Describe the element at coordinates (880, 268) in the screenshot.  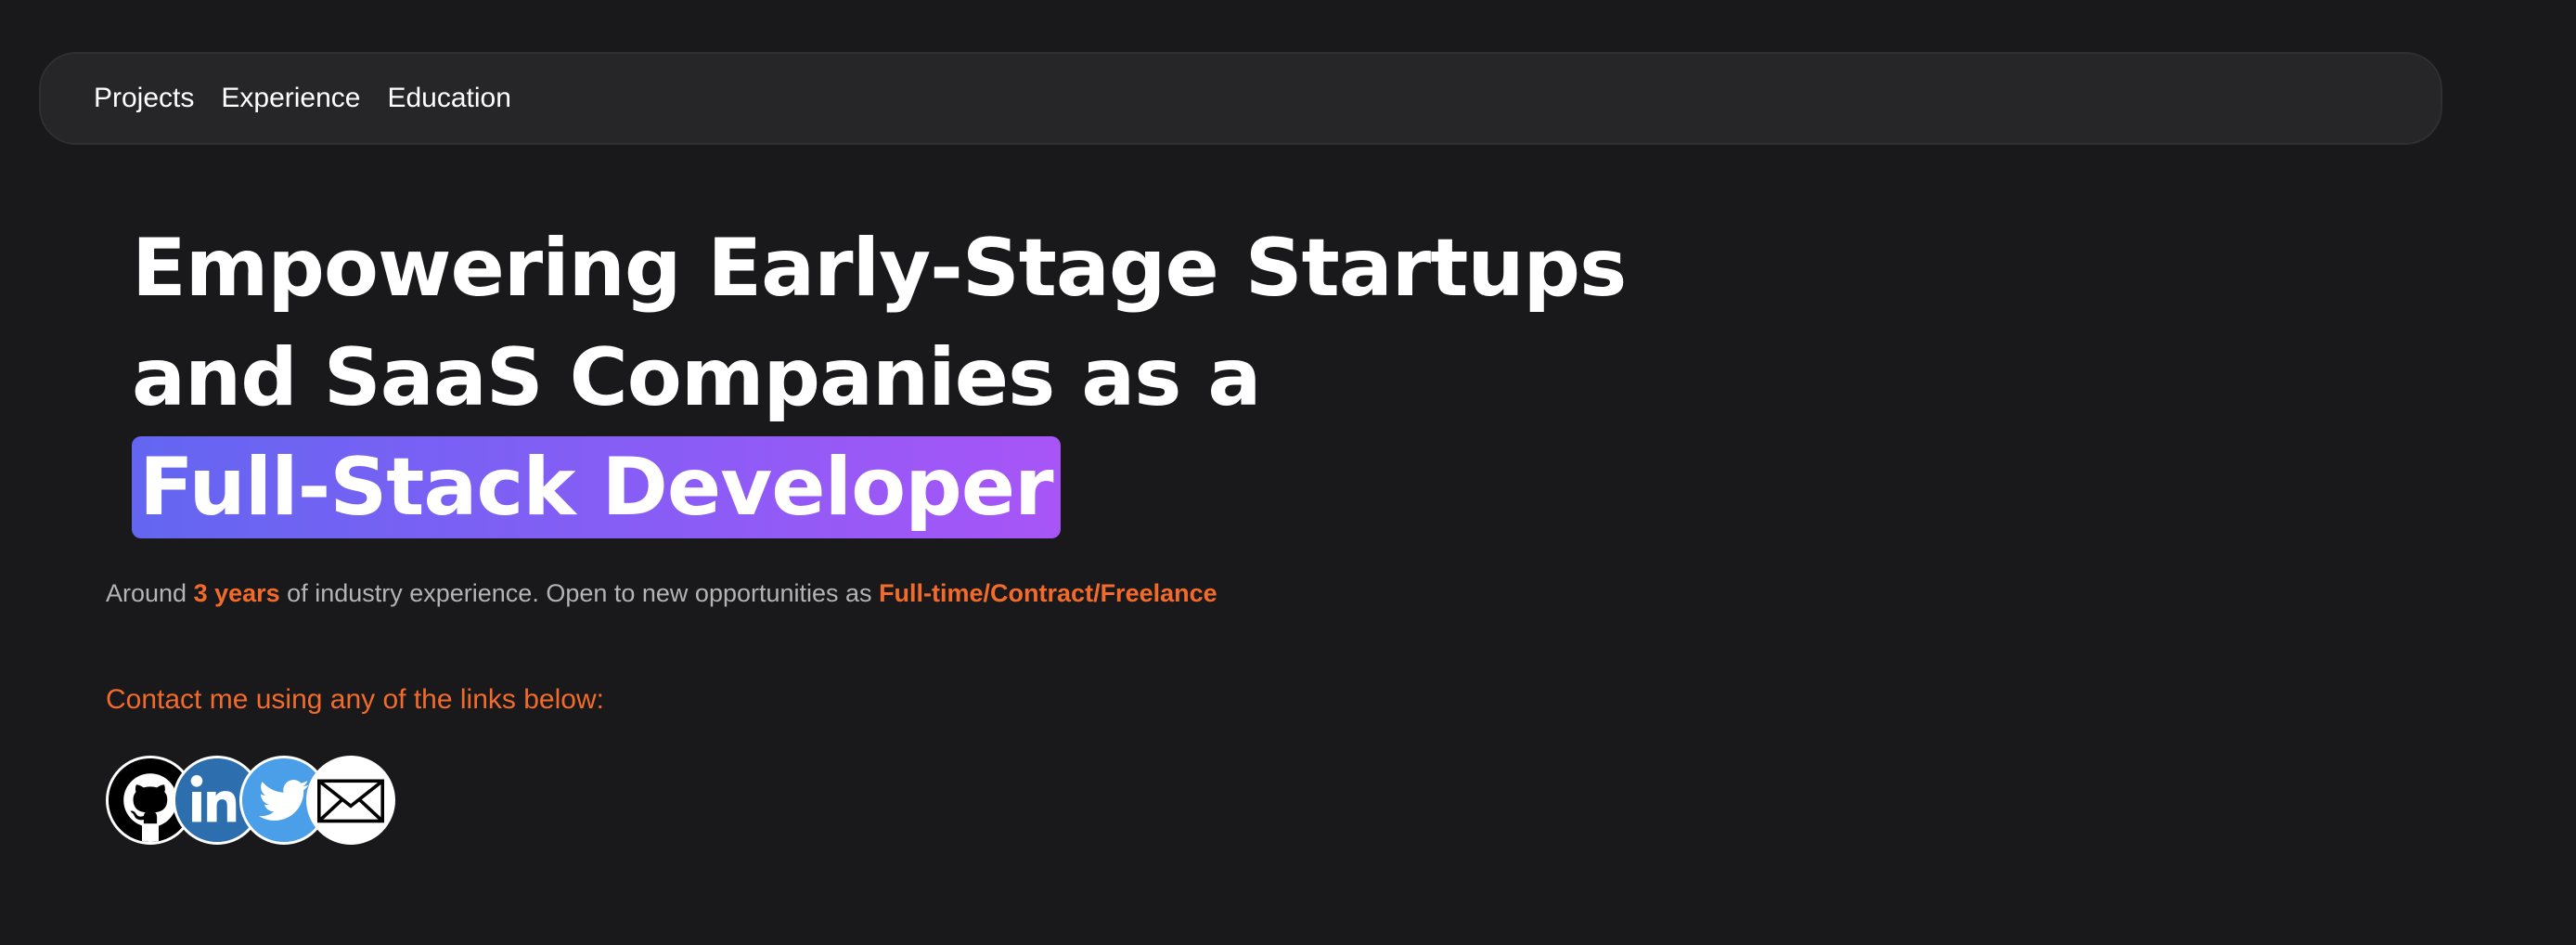
I see `hero-line-1: Empowering Early-Stage Startups` at that location.